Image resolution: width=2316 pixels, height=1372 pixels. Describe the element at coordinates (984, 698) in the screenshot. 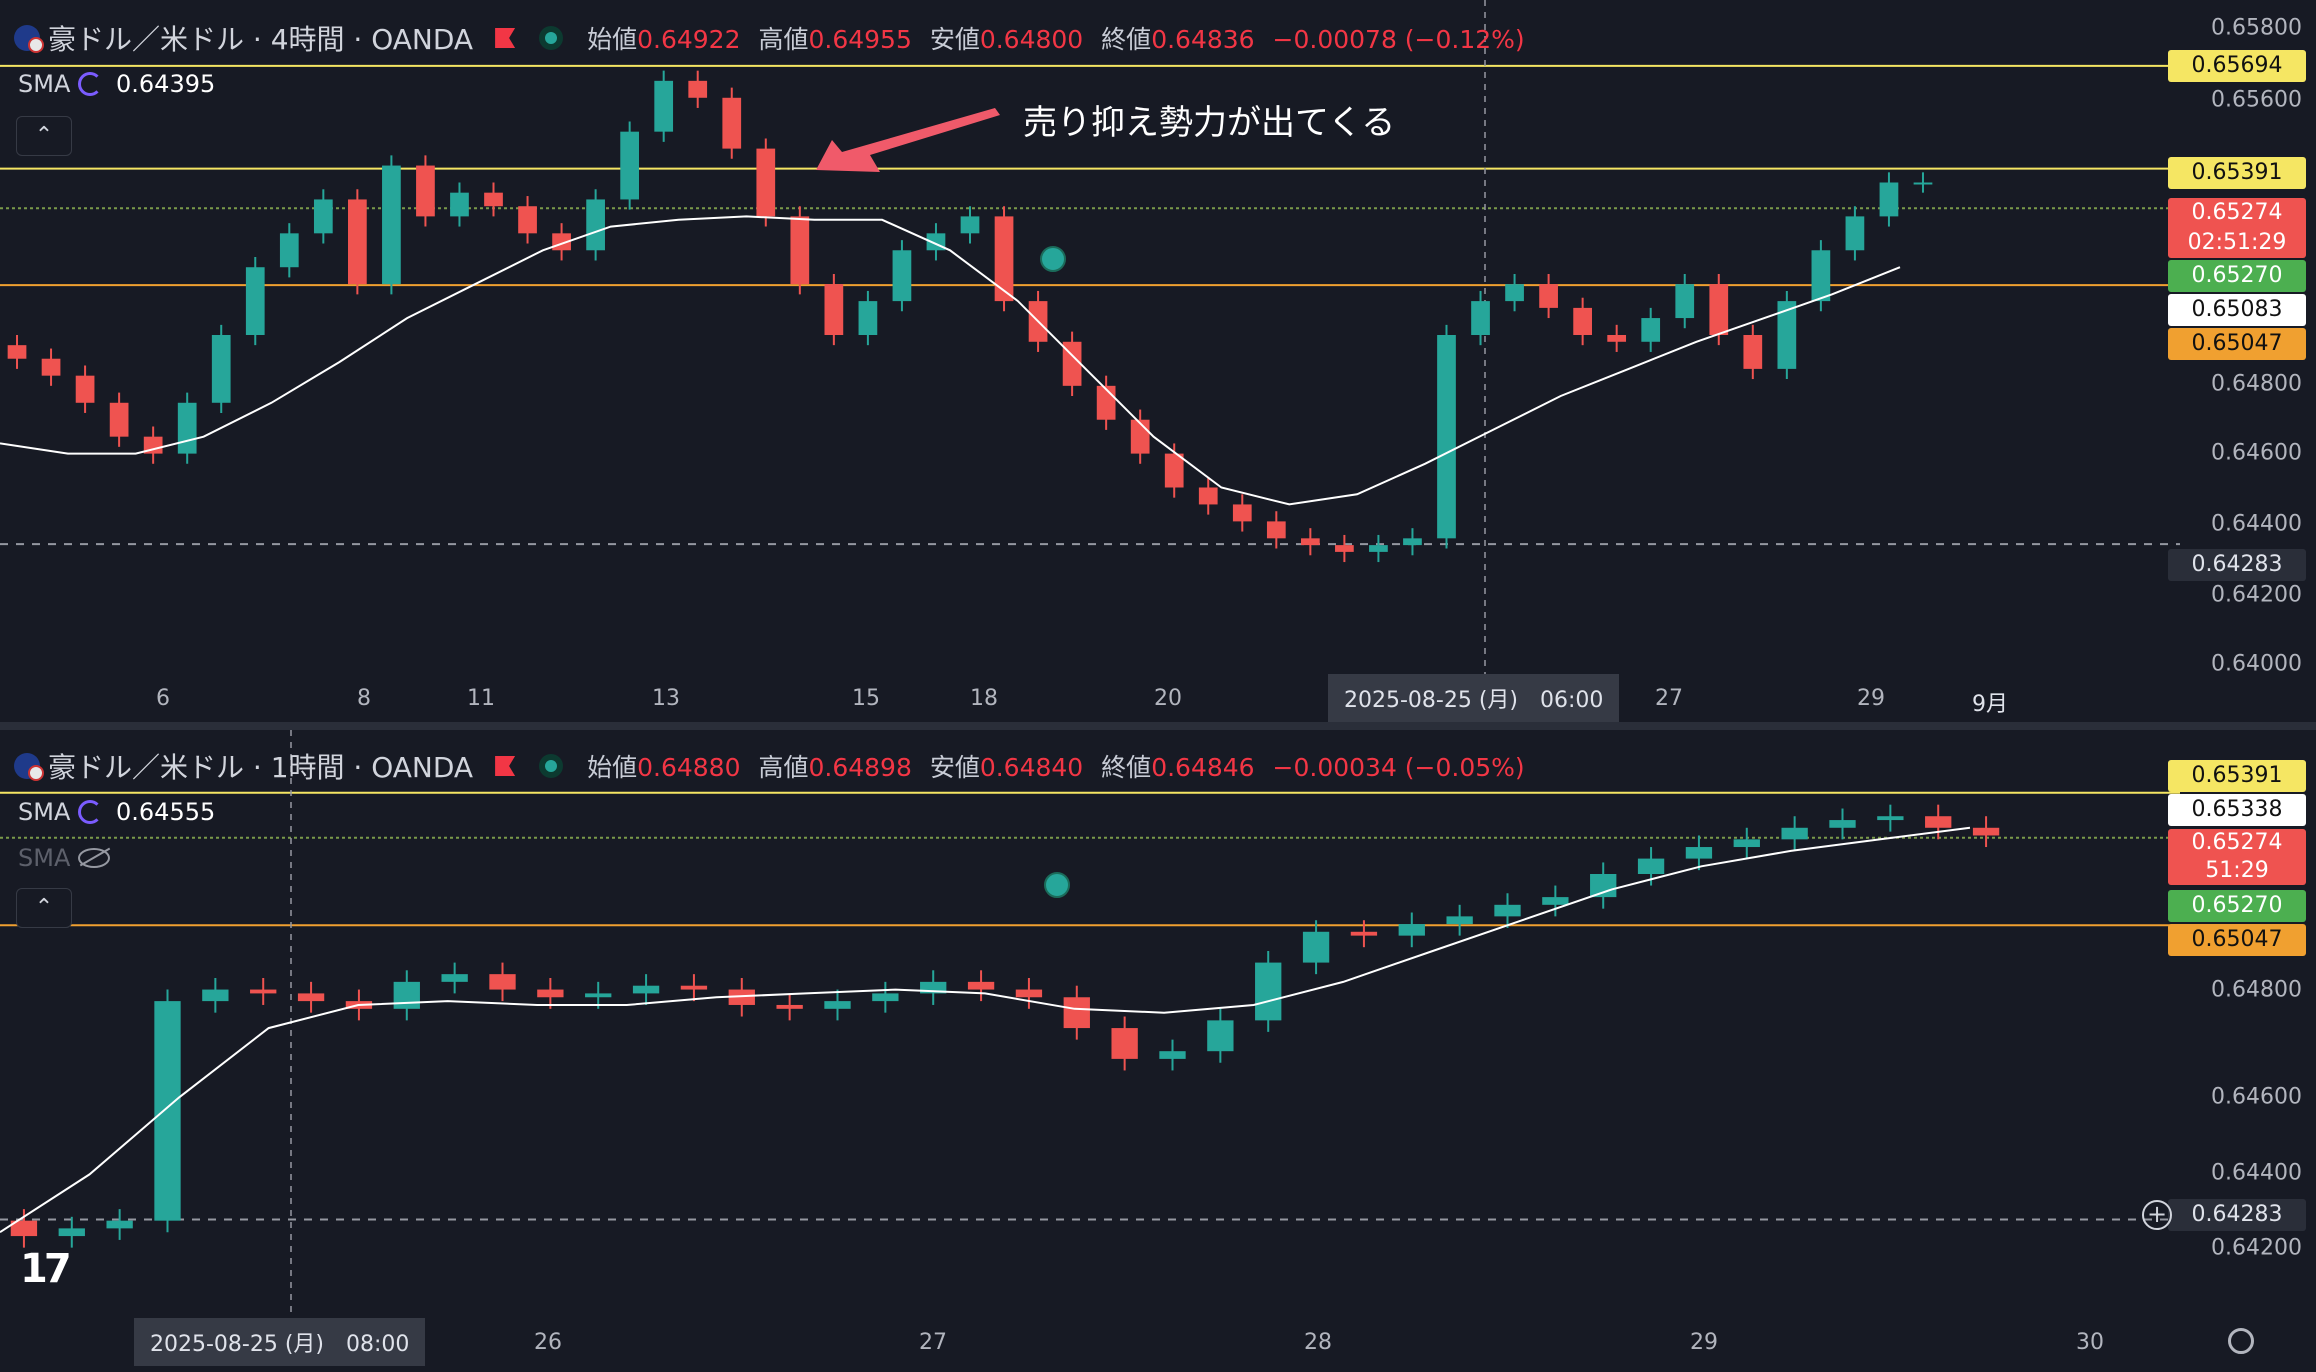

I see `x-axis-label: 18` at that location.